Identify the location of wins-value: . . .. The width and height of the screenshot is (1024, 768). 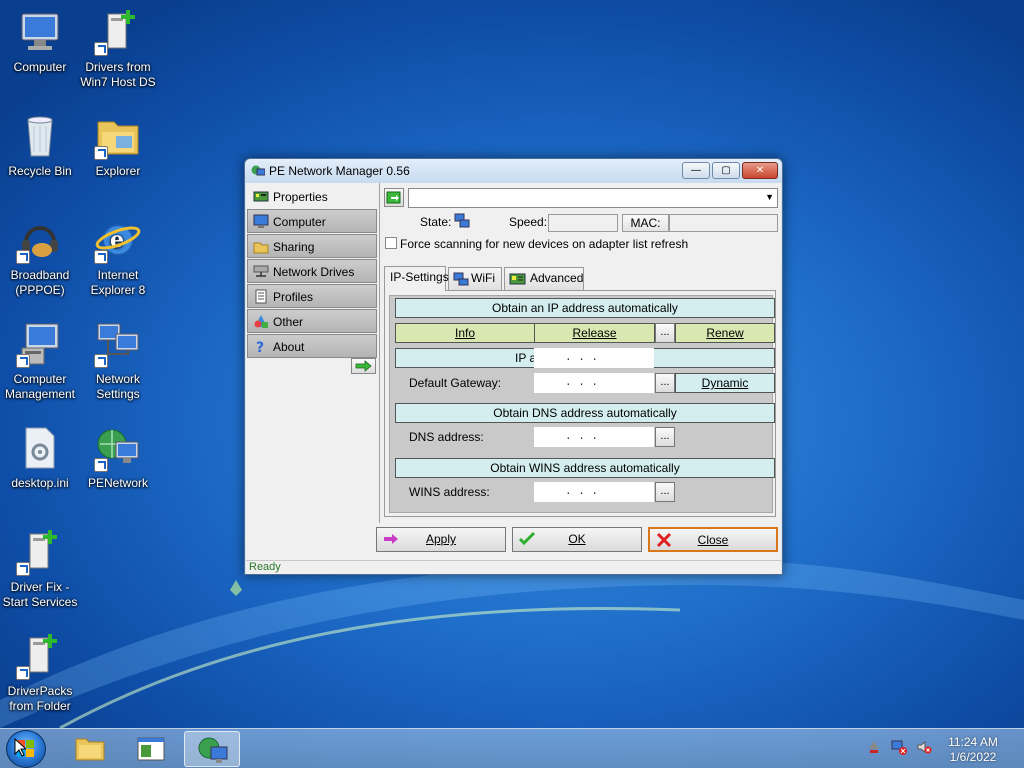
(582, 492).